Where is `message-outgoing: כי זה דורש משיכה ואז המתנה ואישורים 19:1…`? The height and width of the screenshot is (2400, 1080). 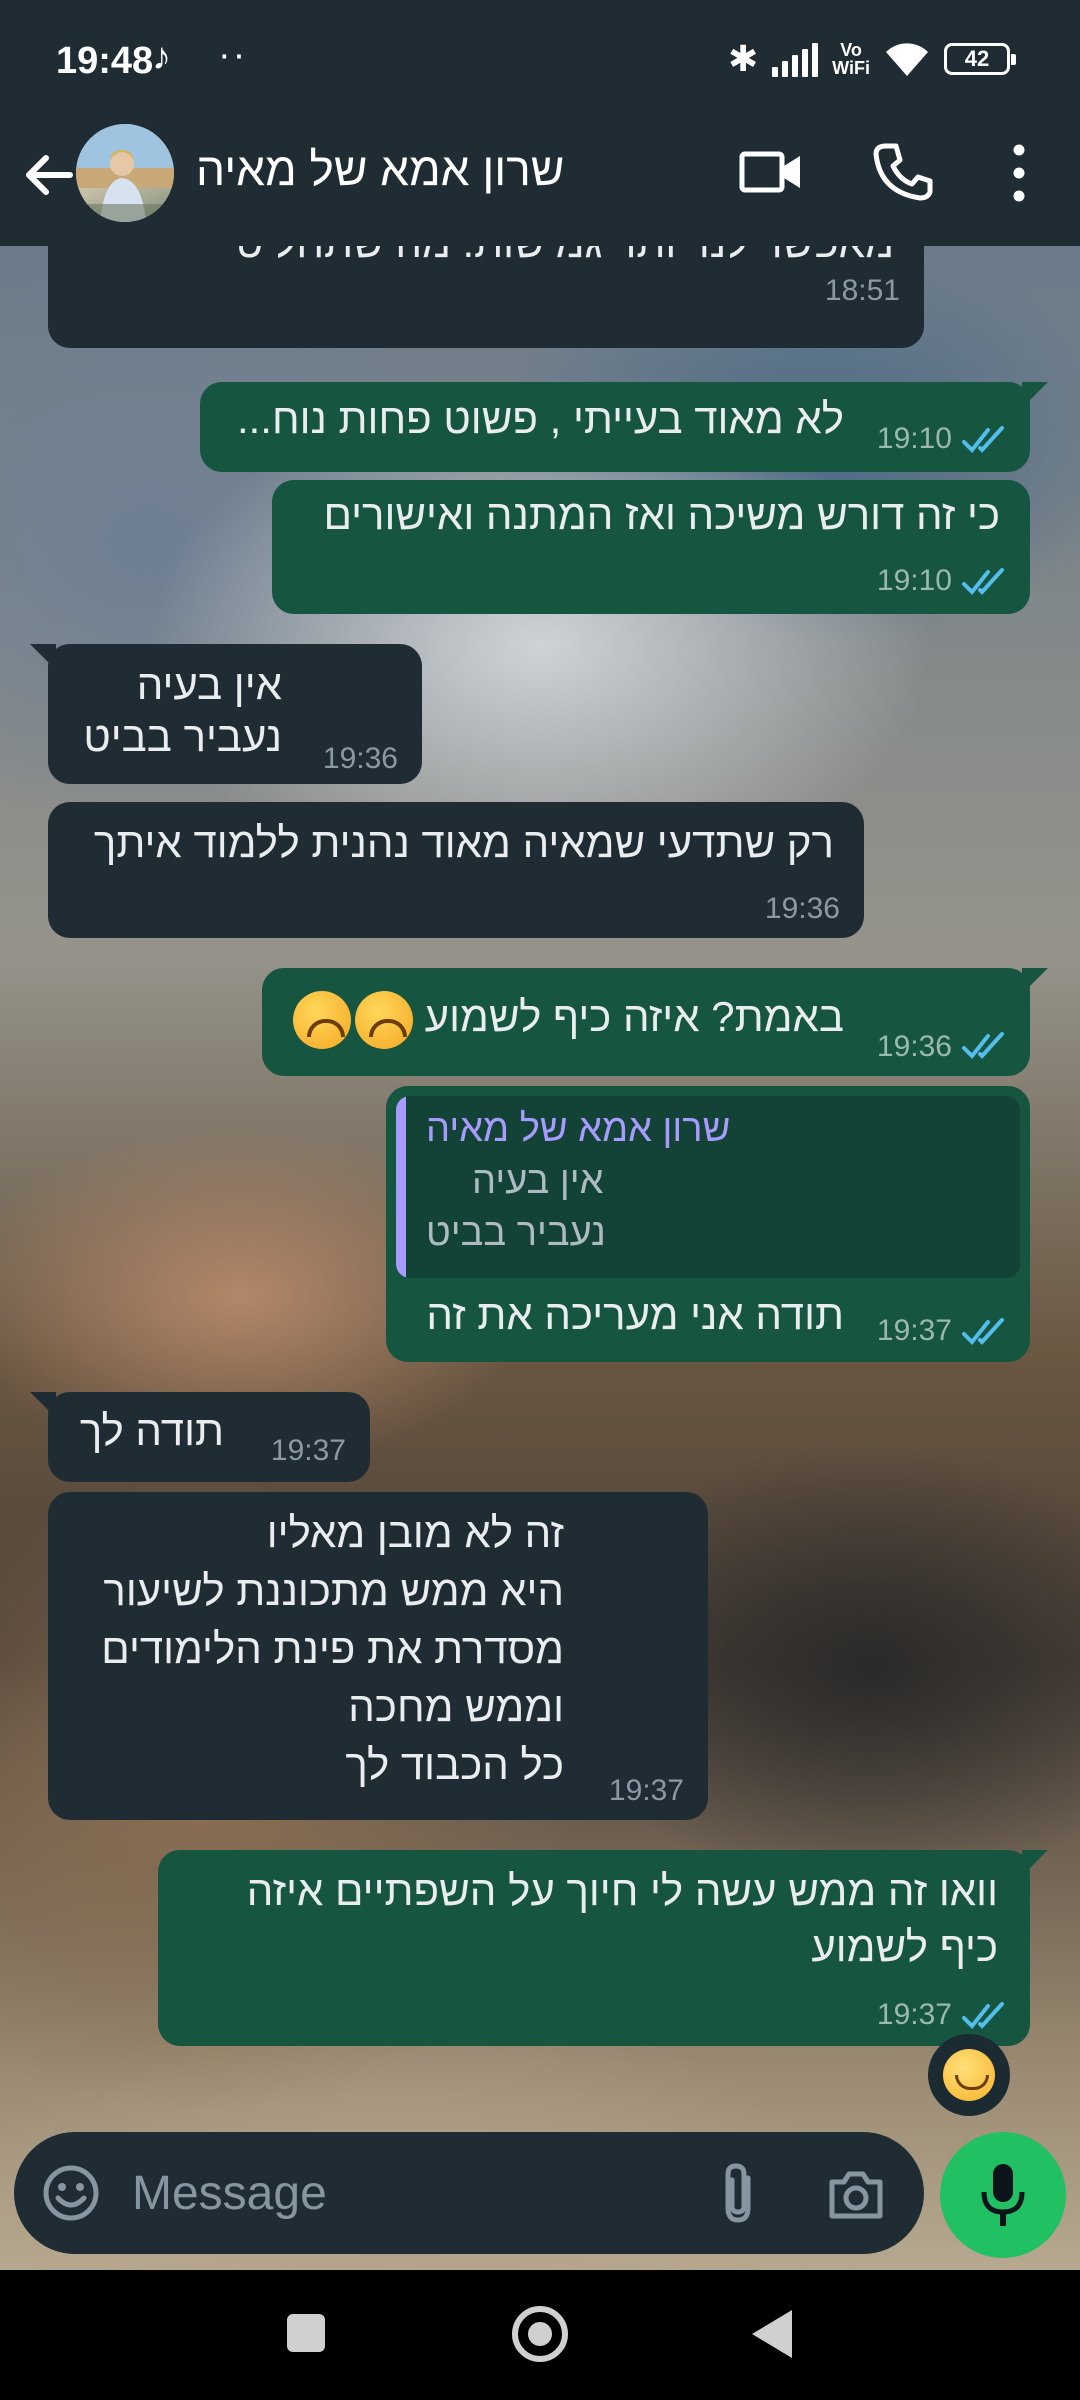
message-outgoing: כי זה דורש משיכה ואז המתנה ואישורים 19:1… is located at coordinates (651, 547).